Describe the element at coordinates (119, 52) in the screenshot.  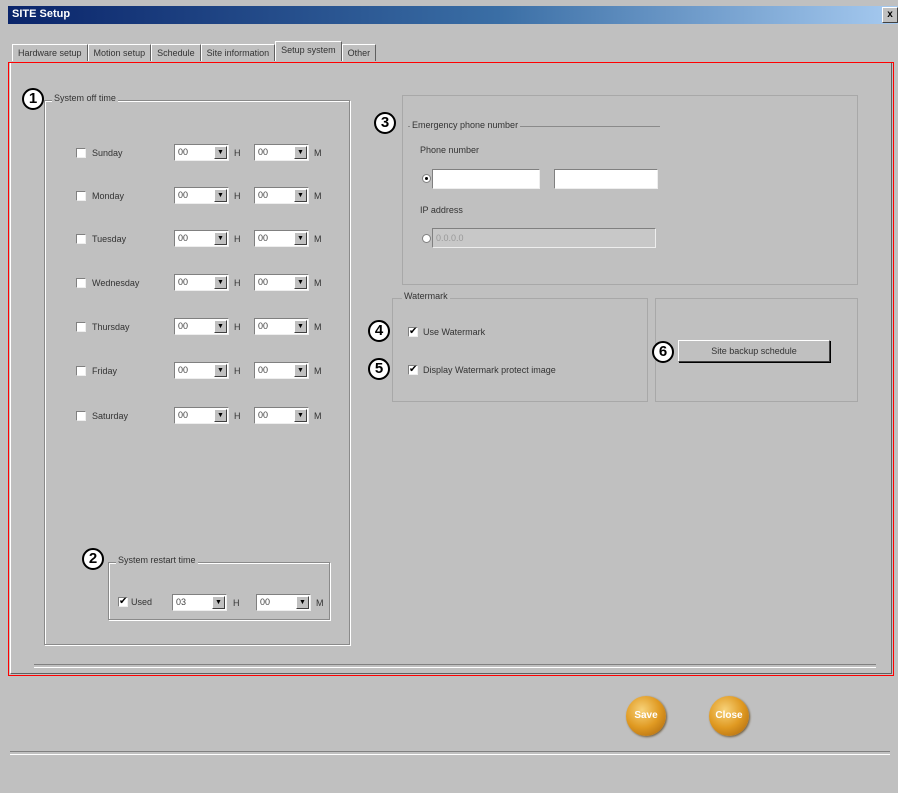
I see `tab-motion-setup: Motion setup` at that location.